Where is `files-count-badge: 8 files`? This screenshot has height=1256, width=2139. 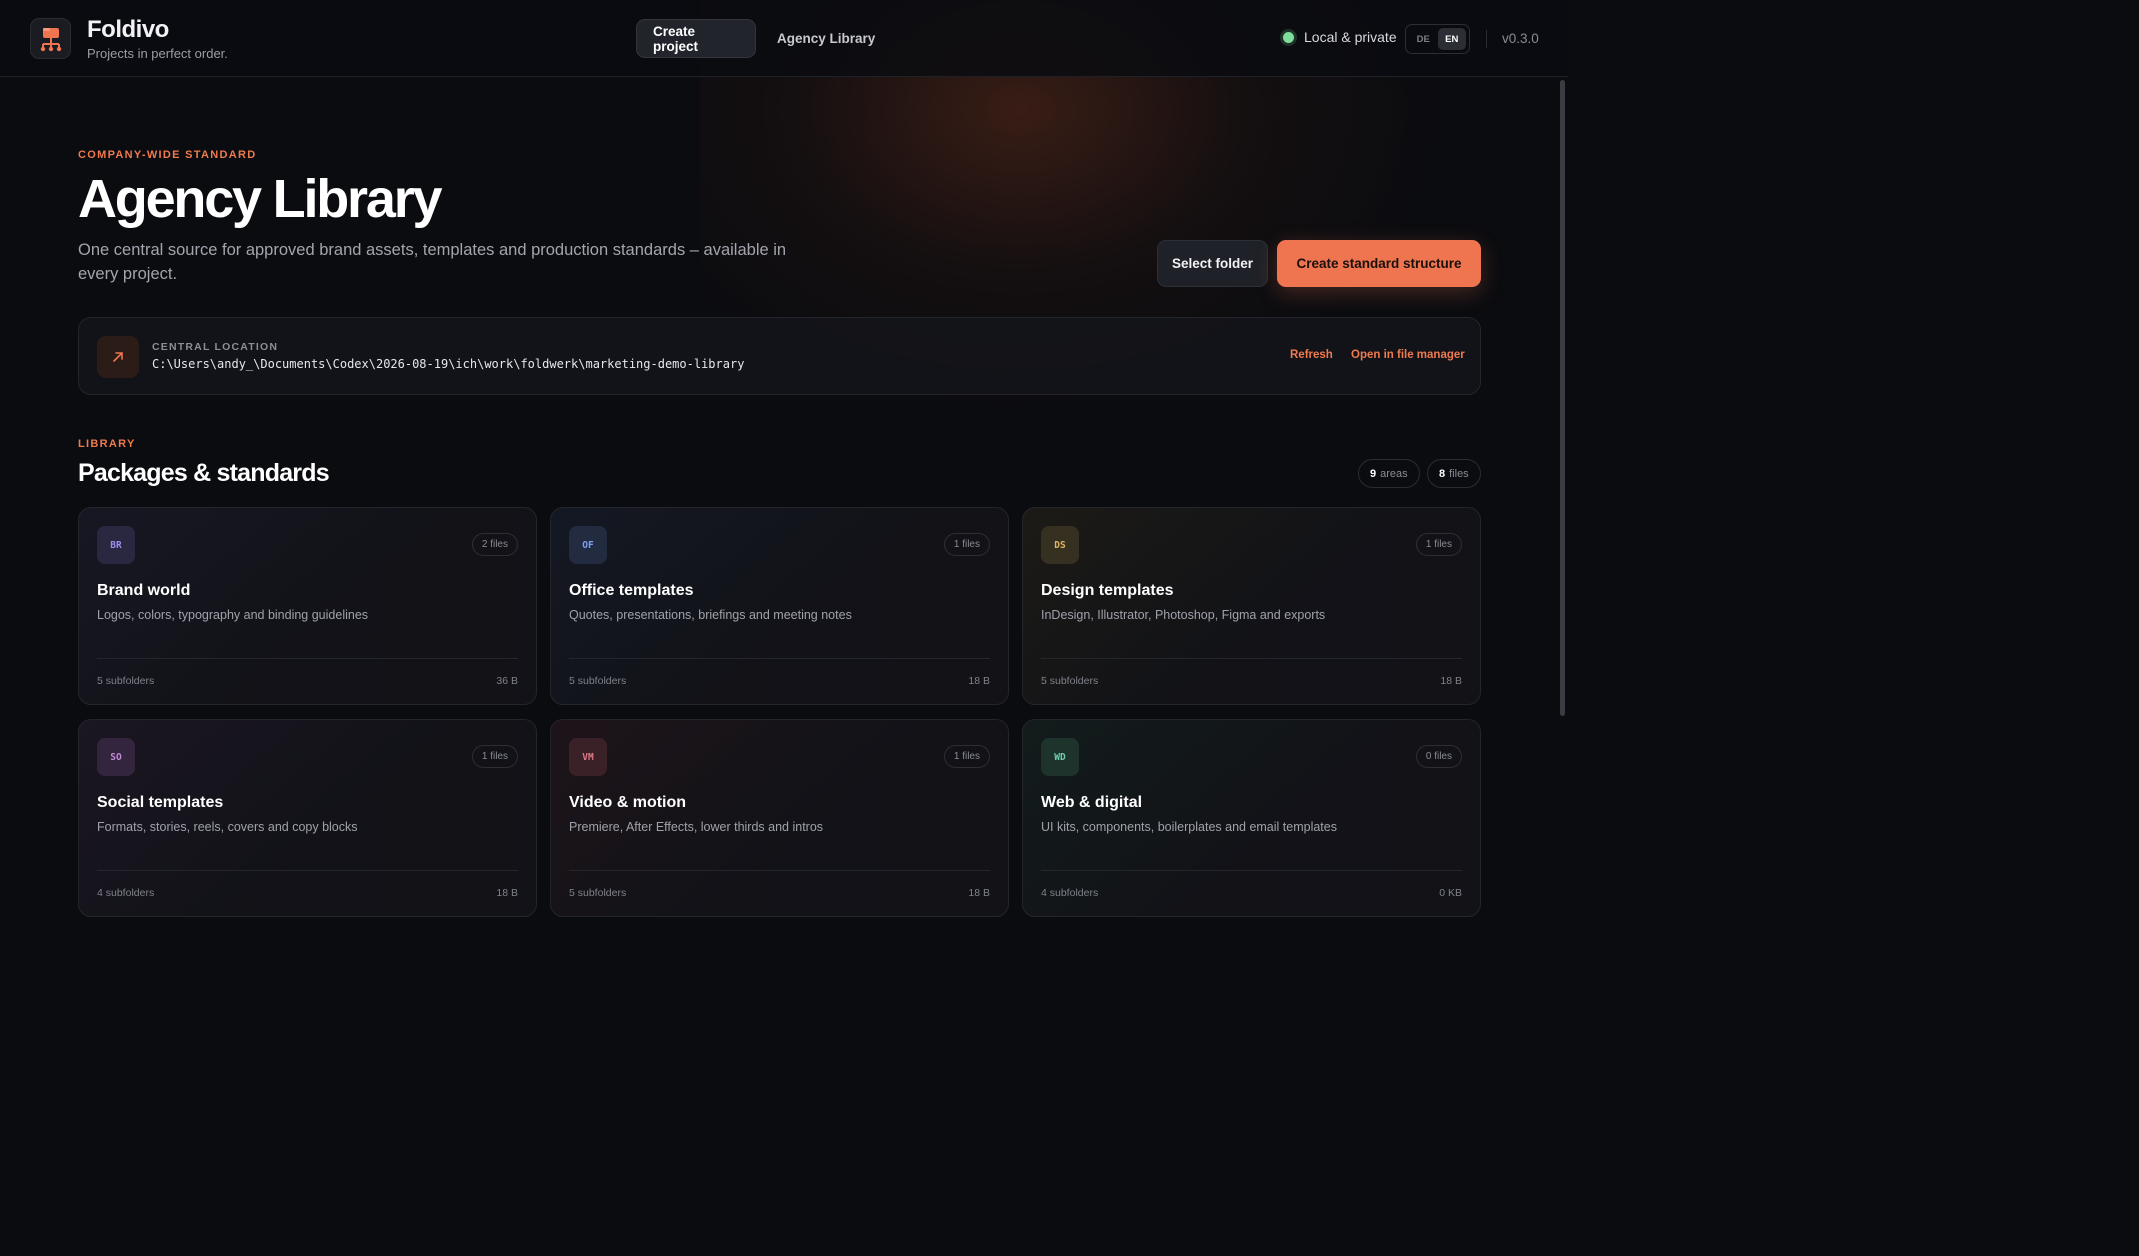 files-count-badge: 8 files is located at coordinates (1454, 473).